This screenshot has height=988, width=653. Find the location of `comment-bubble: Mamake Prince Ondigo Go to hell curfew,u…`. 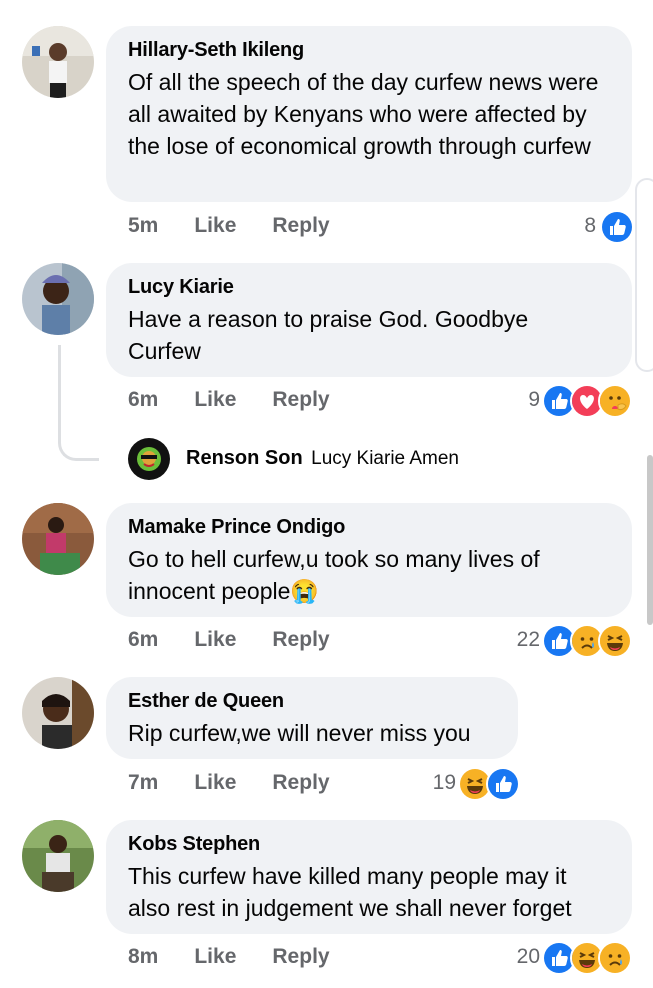

comment-bubble: Mamake Prince Ondigo Go to hell curfew,u… is located at coordinates (369, 560).